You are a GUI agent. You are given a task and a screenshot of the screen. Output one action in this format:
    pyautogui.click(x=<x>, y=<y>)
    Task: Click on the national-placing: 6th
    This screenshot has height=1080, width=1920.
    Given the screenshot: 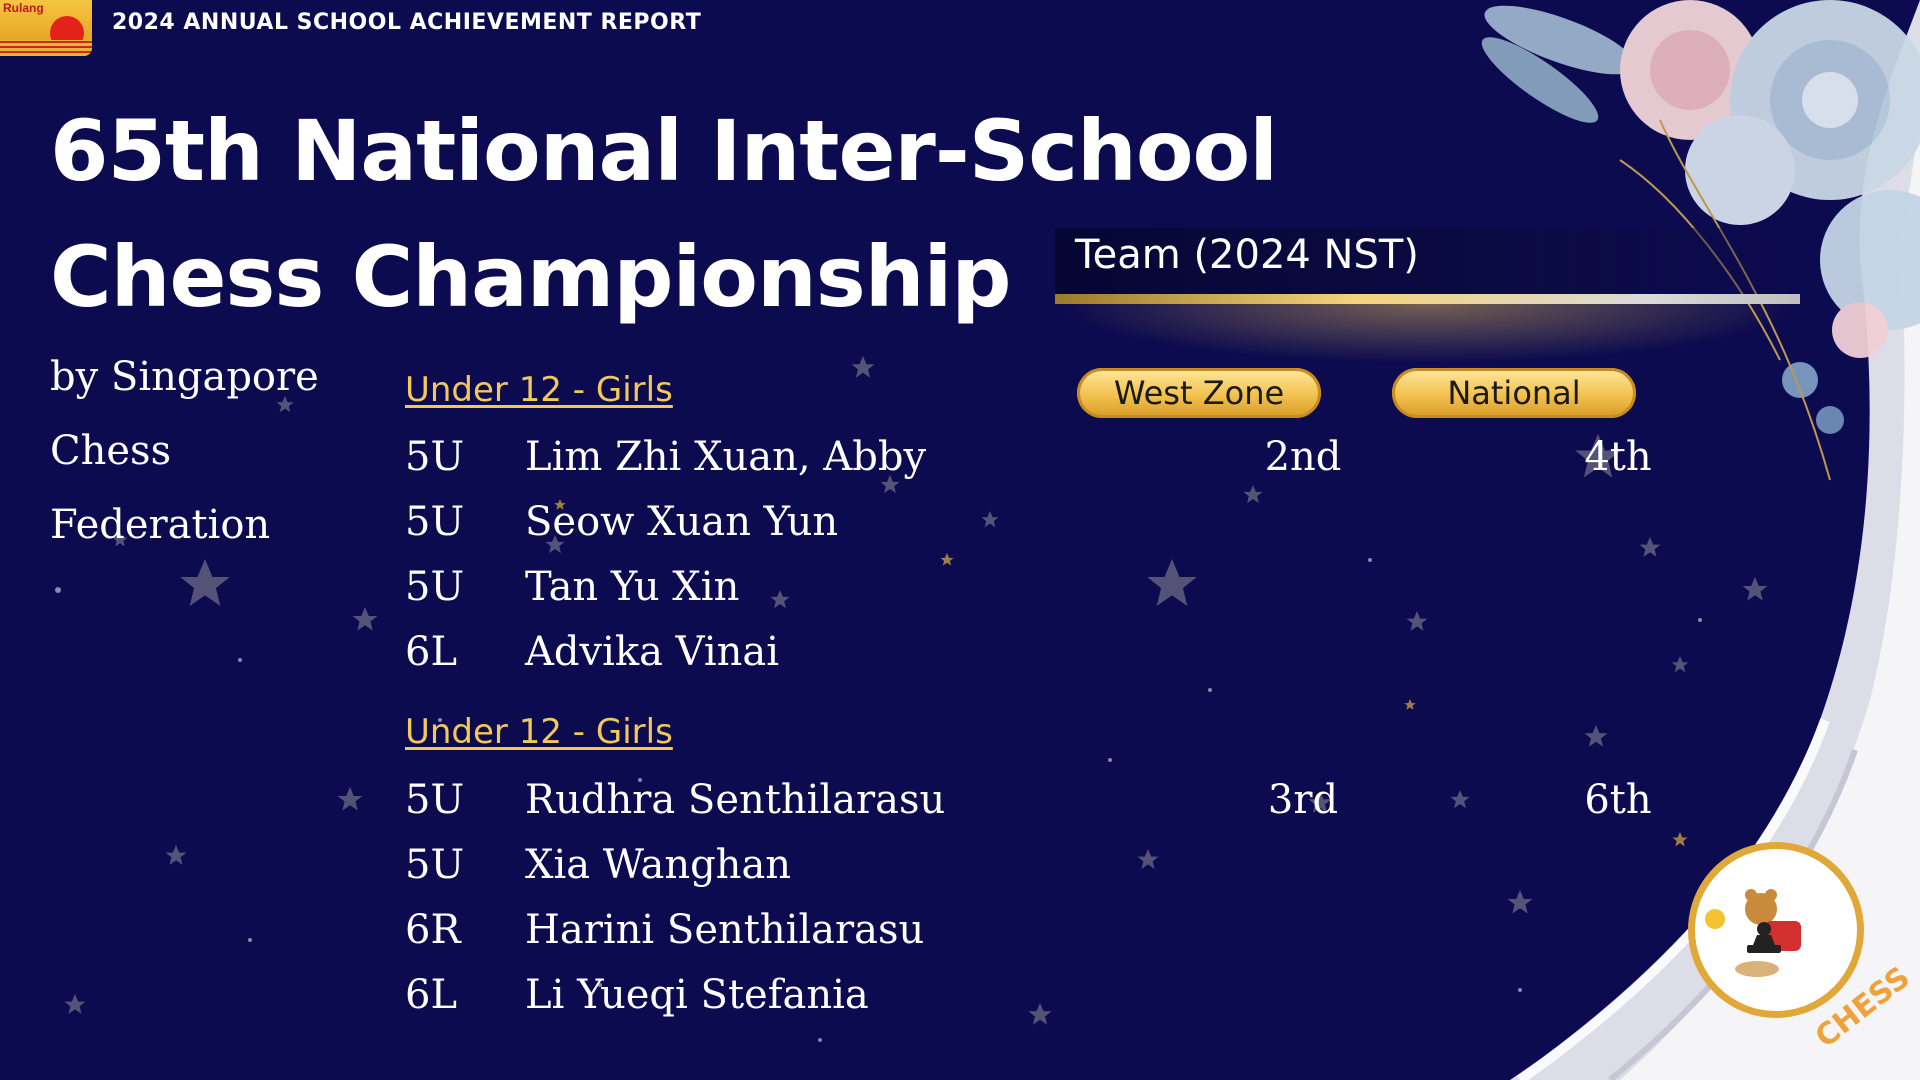 What is the action you would take?
    pyautogui.click(x=1618, y=800)
    